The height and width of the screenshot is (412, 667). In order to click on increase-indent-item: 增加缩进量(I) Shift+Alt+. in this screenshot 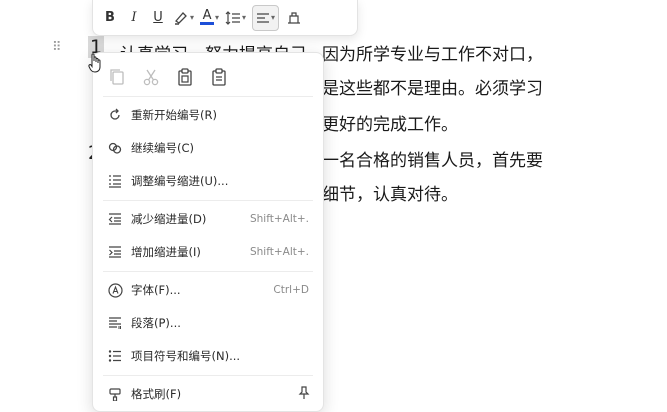, I will do `click(208, 252)`.